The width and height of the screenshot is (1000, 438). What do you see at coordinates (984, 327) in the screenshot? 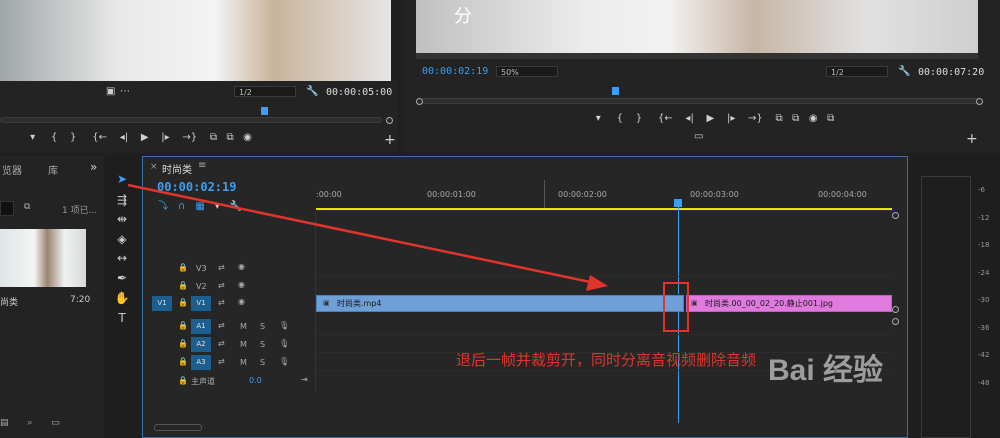
I see `meter-label: -36` at bounding box center [984, 327].